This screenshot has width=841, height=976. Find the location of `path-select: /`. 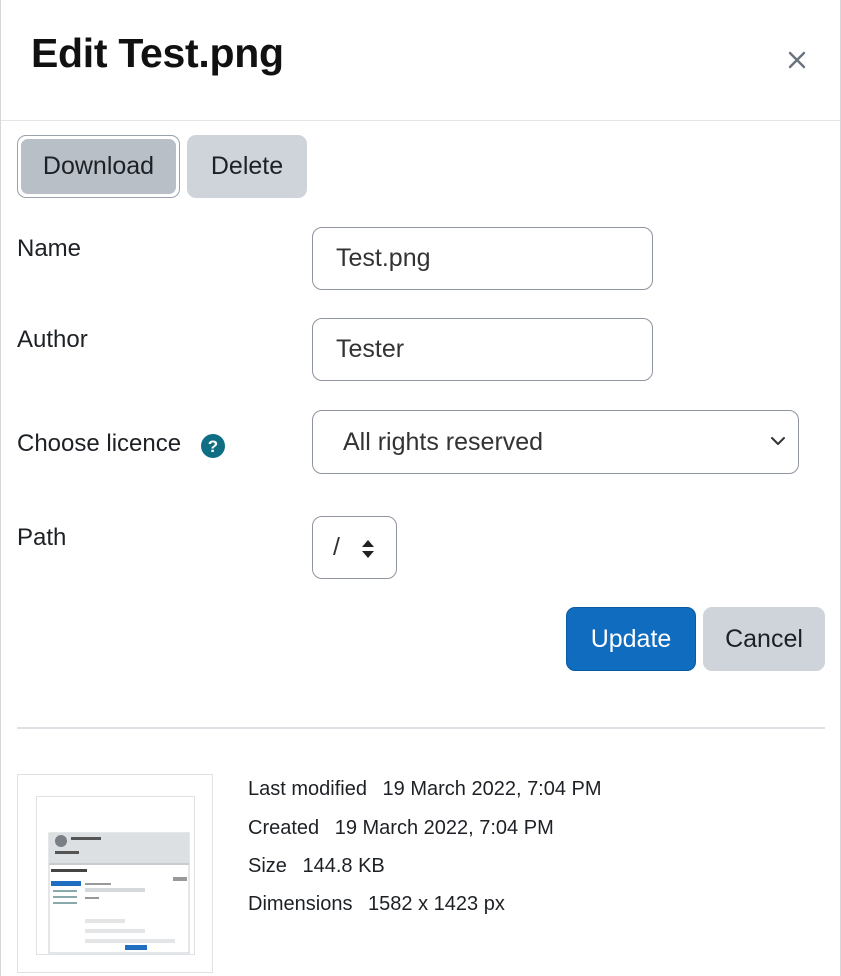

path-select: / is located at coordinates (354, 547).